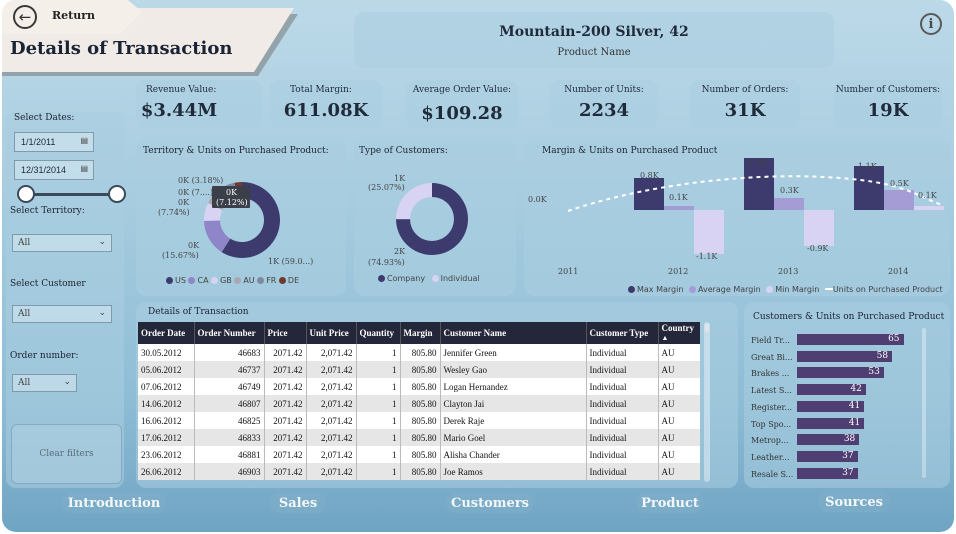 The width and height of the screenshot is (956, 534). I want to click on kpi-value: $3.44M, so click(179, 110).